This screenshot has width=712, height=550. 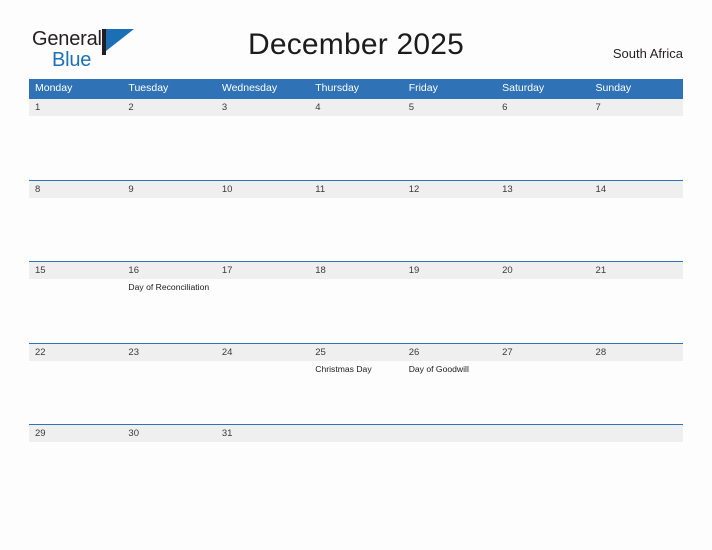 I want to click on day-event: Day of Reconciliation, so click(x=169, y=287).